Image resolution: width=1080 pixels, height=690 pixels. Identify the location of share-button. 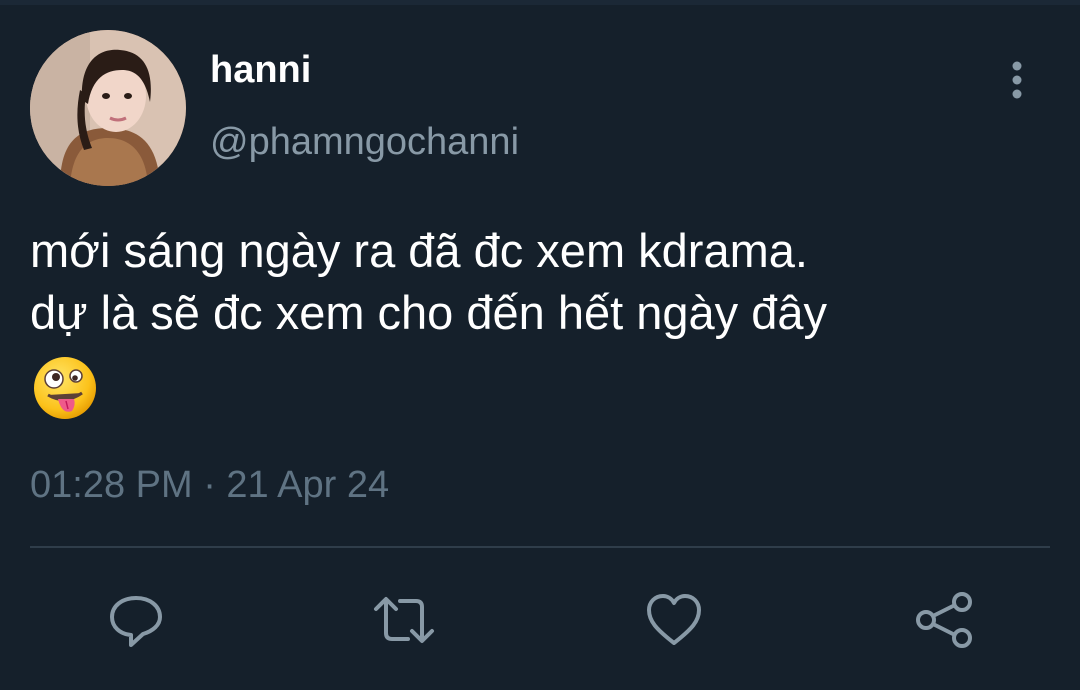
(944, 620).